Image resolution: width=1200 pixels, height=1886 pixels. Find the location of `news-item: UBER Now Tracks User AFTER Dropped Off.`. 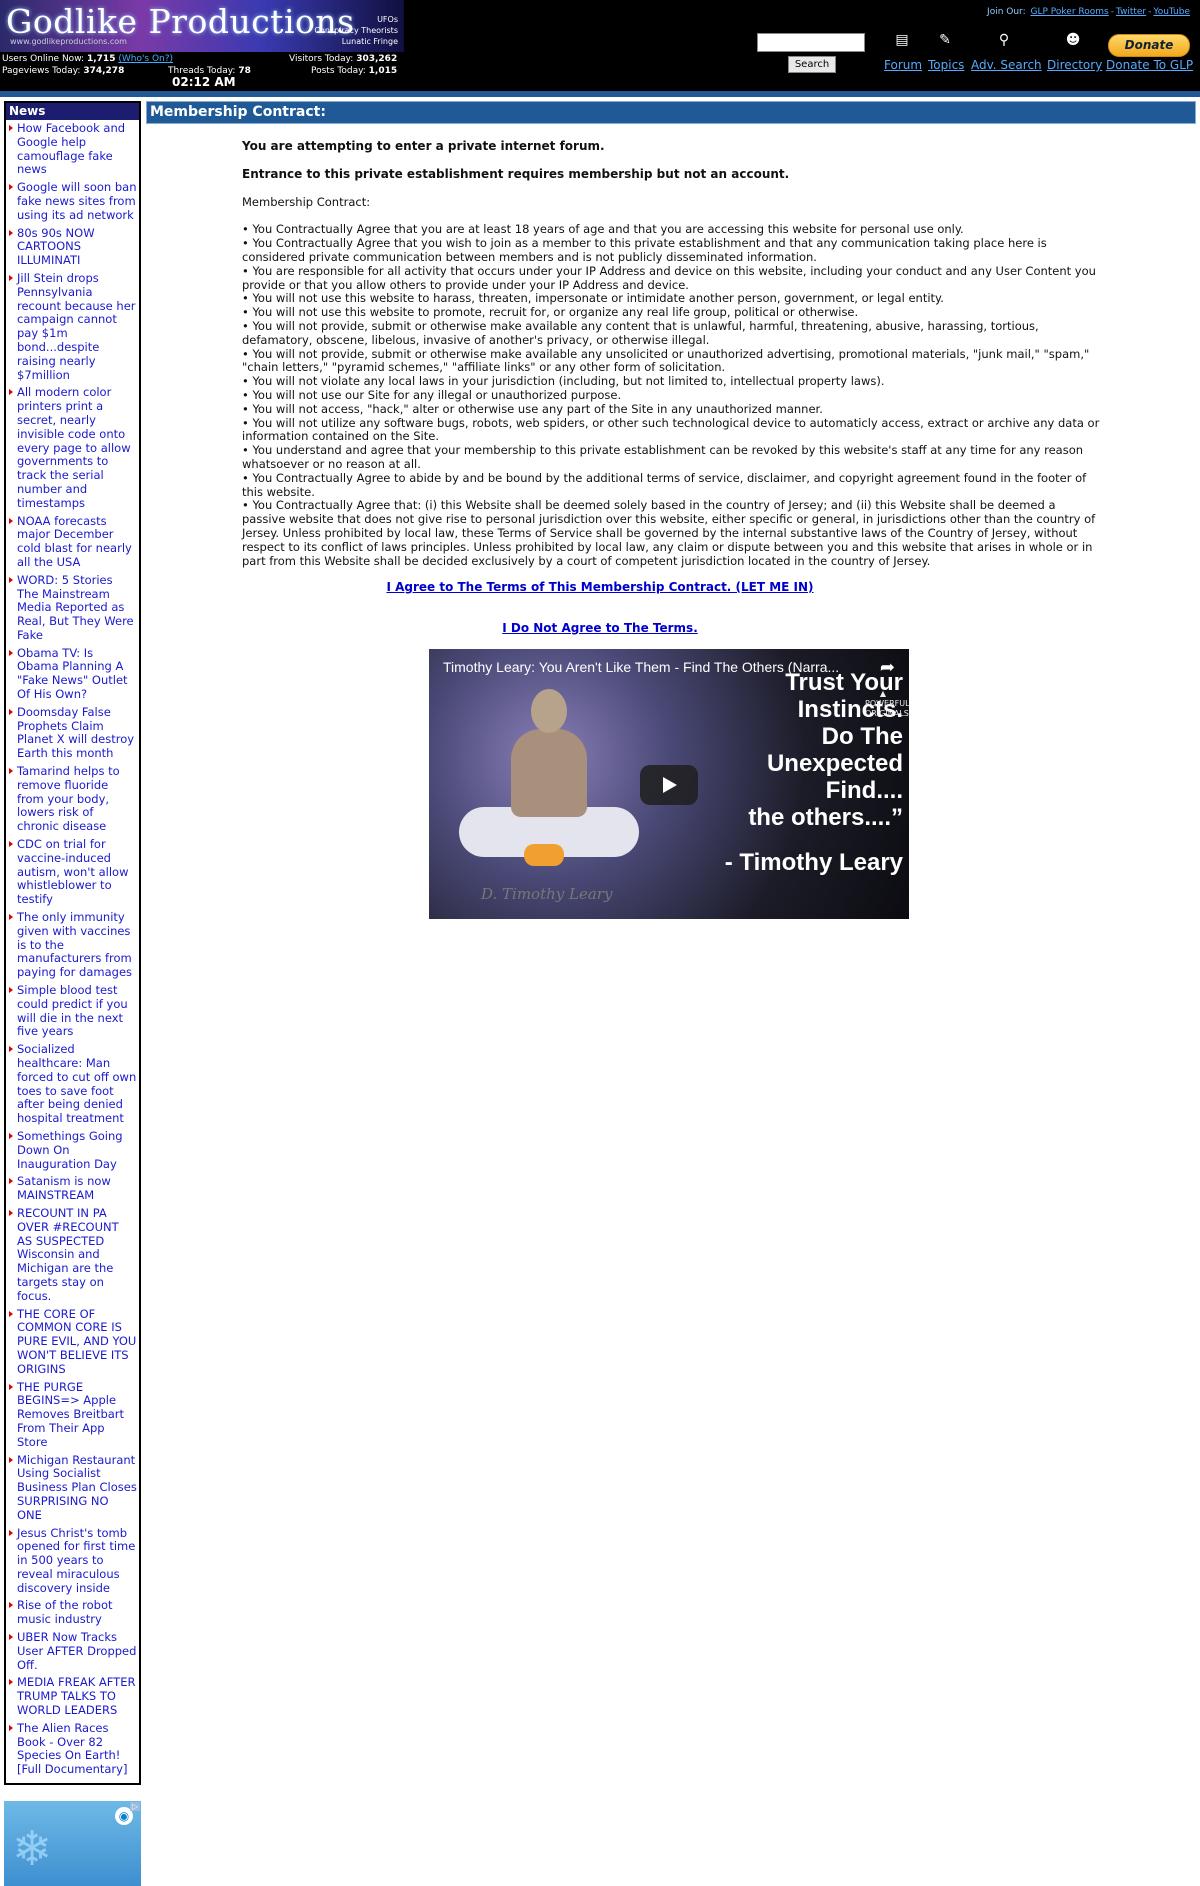

news-item: UBER Now Tracks User AFTER Dropped Off. is located at coordinates (72, 1651).